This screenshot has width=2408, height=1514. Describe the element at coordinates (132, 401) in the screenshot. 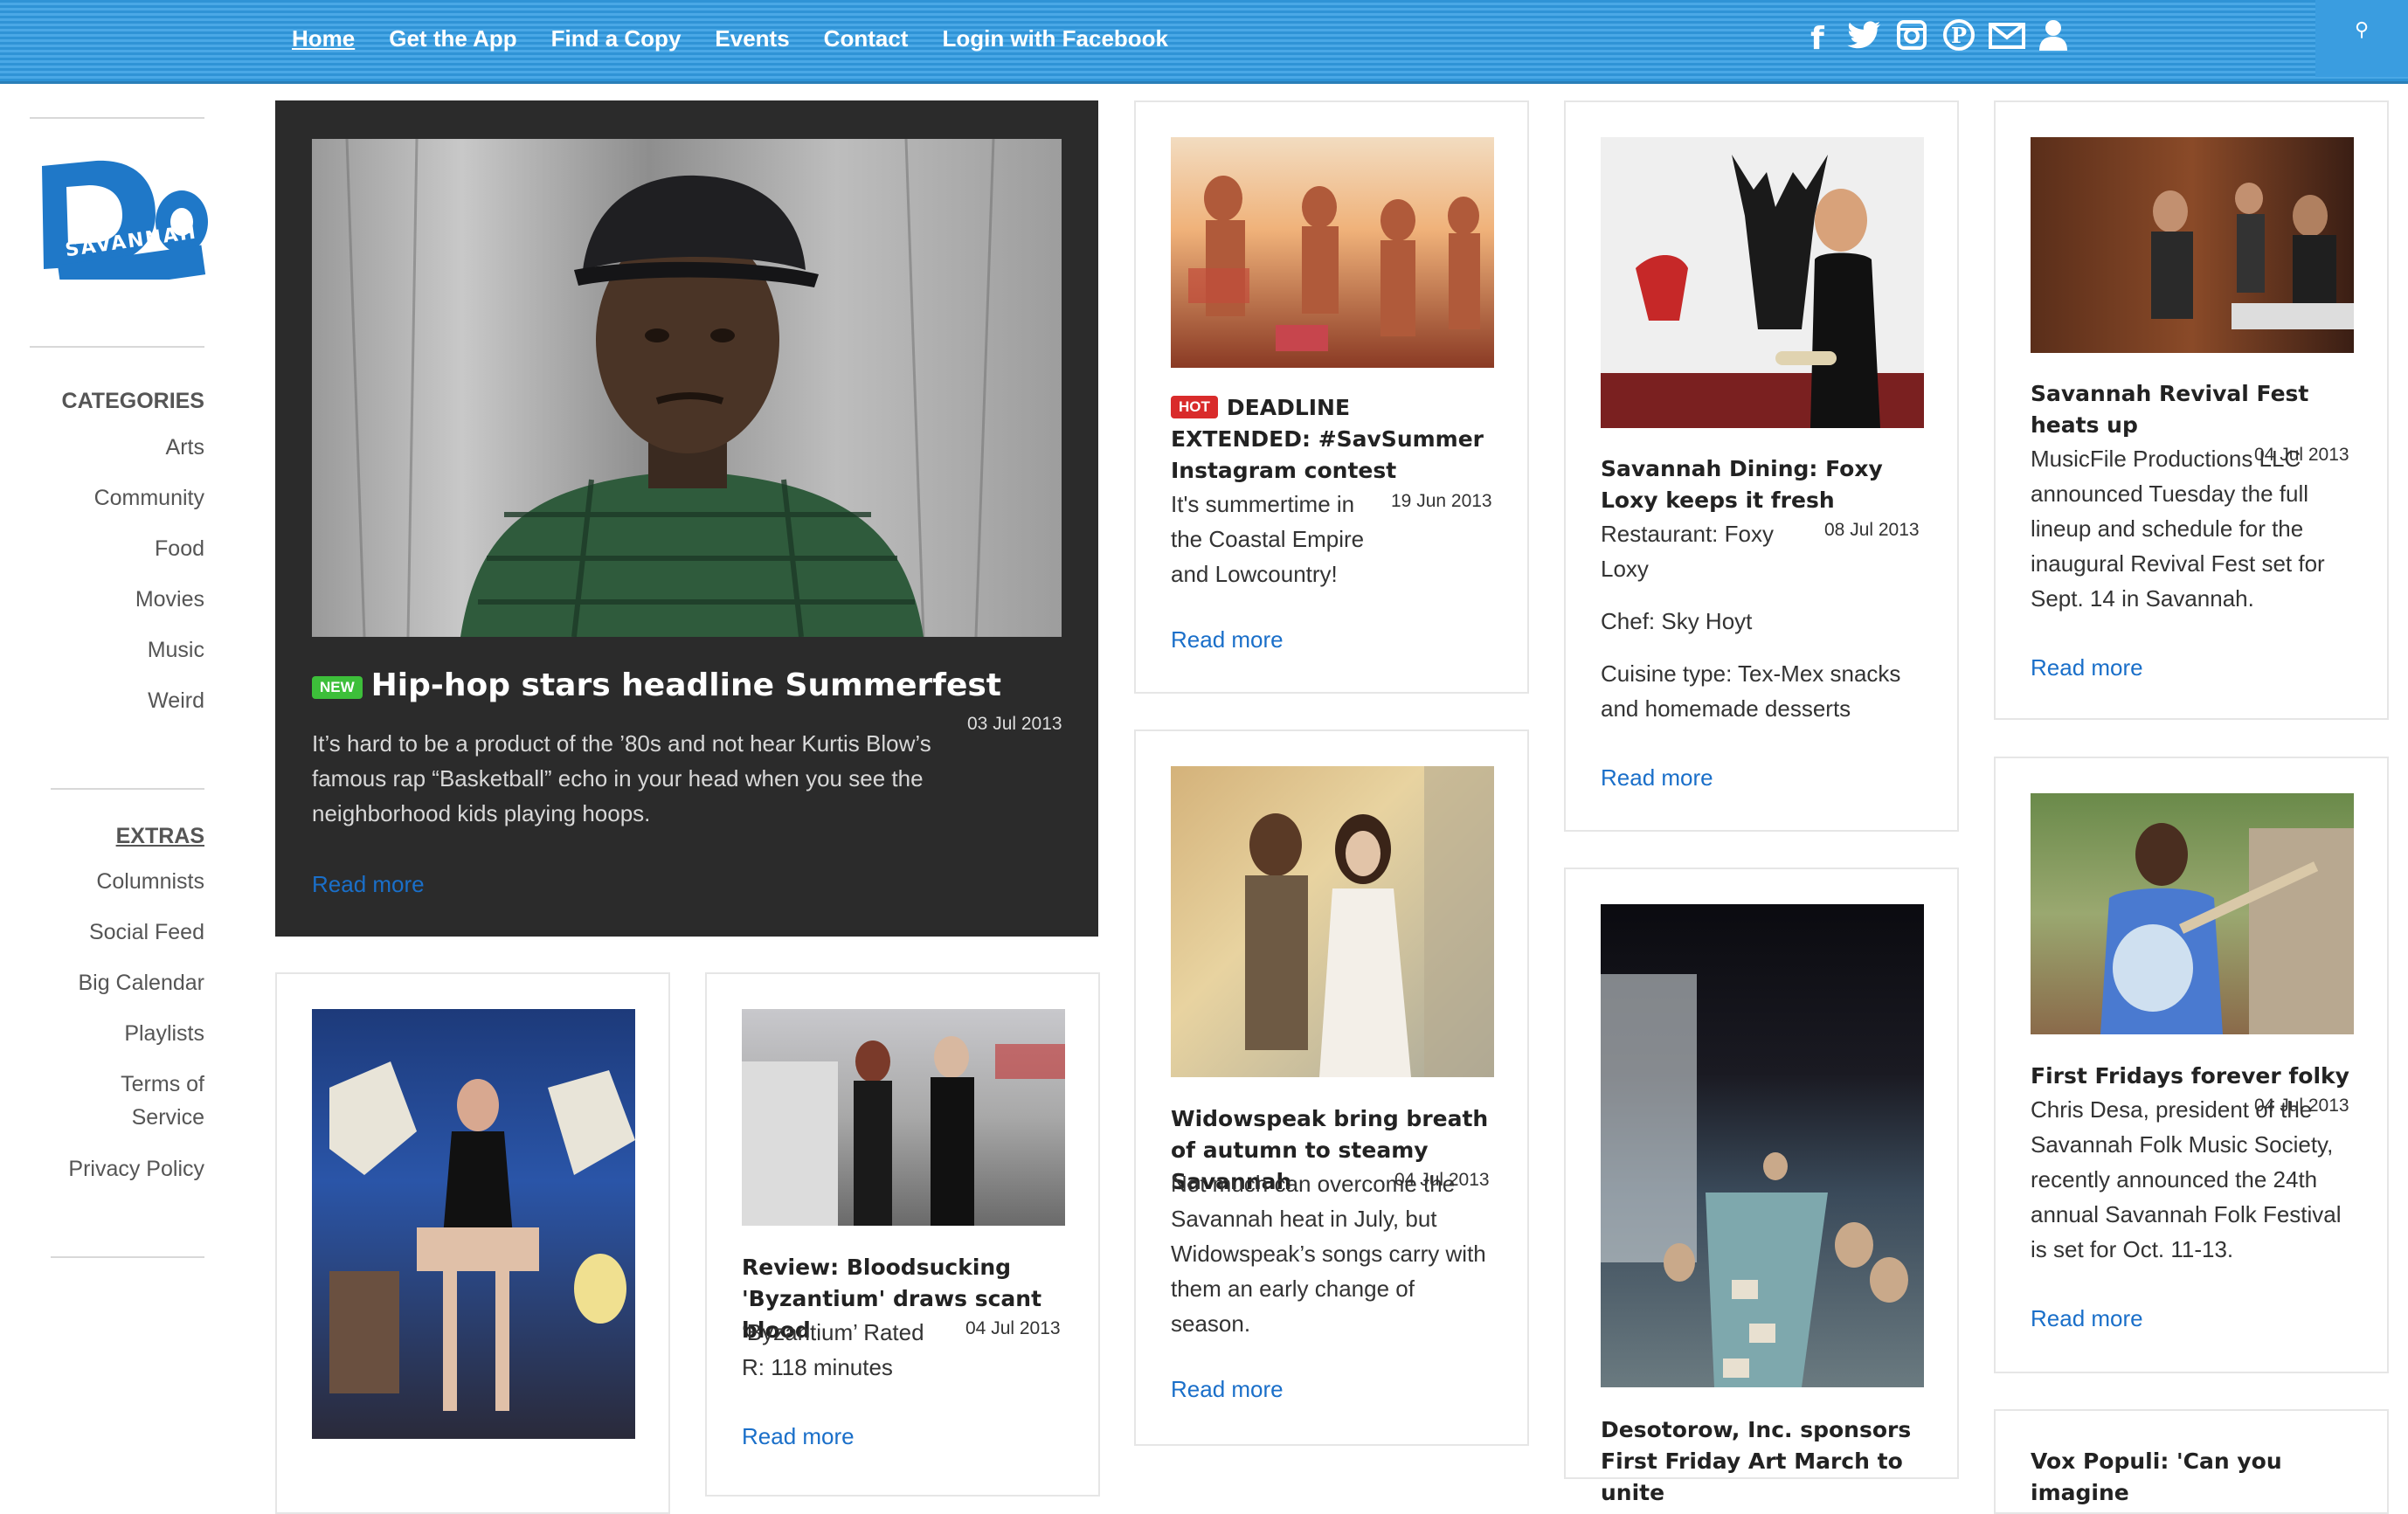

I see `categories-heading: CATEGORIES` at that location.